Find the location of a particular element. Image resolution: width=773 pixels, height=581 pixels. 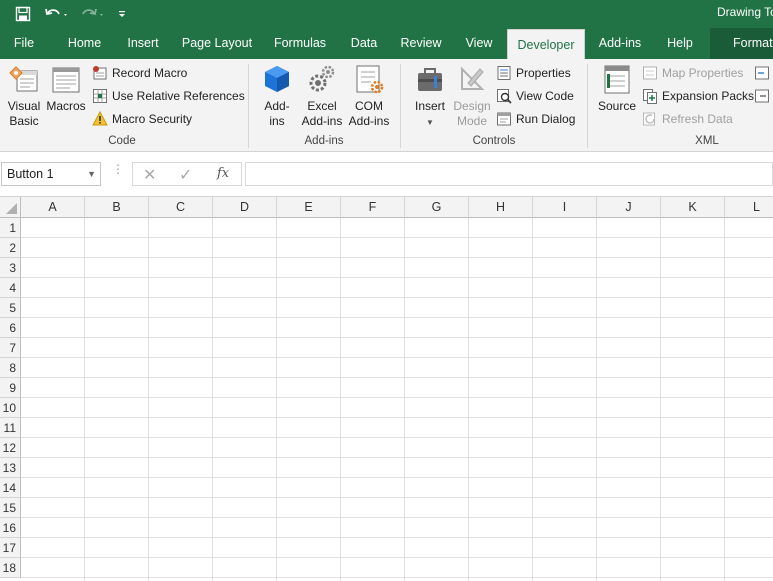

column-header: D is located at coordinates (245, 207).